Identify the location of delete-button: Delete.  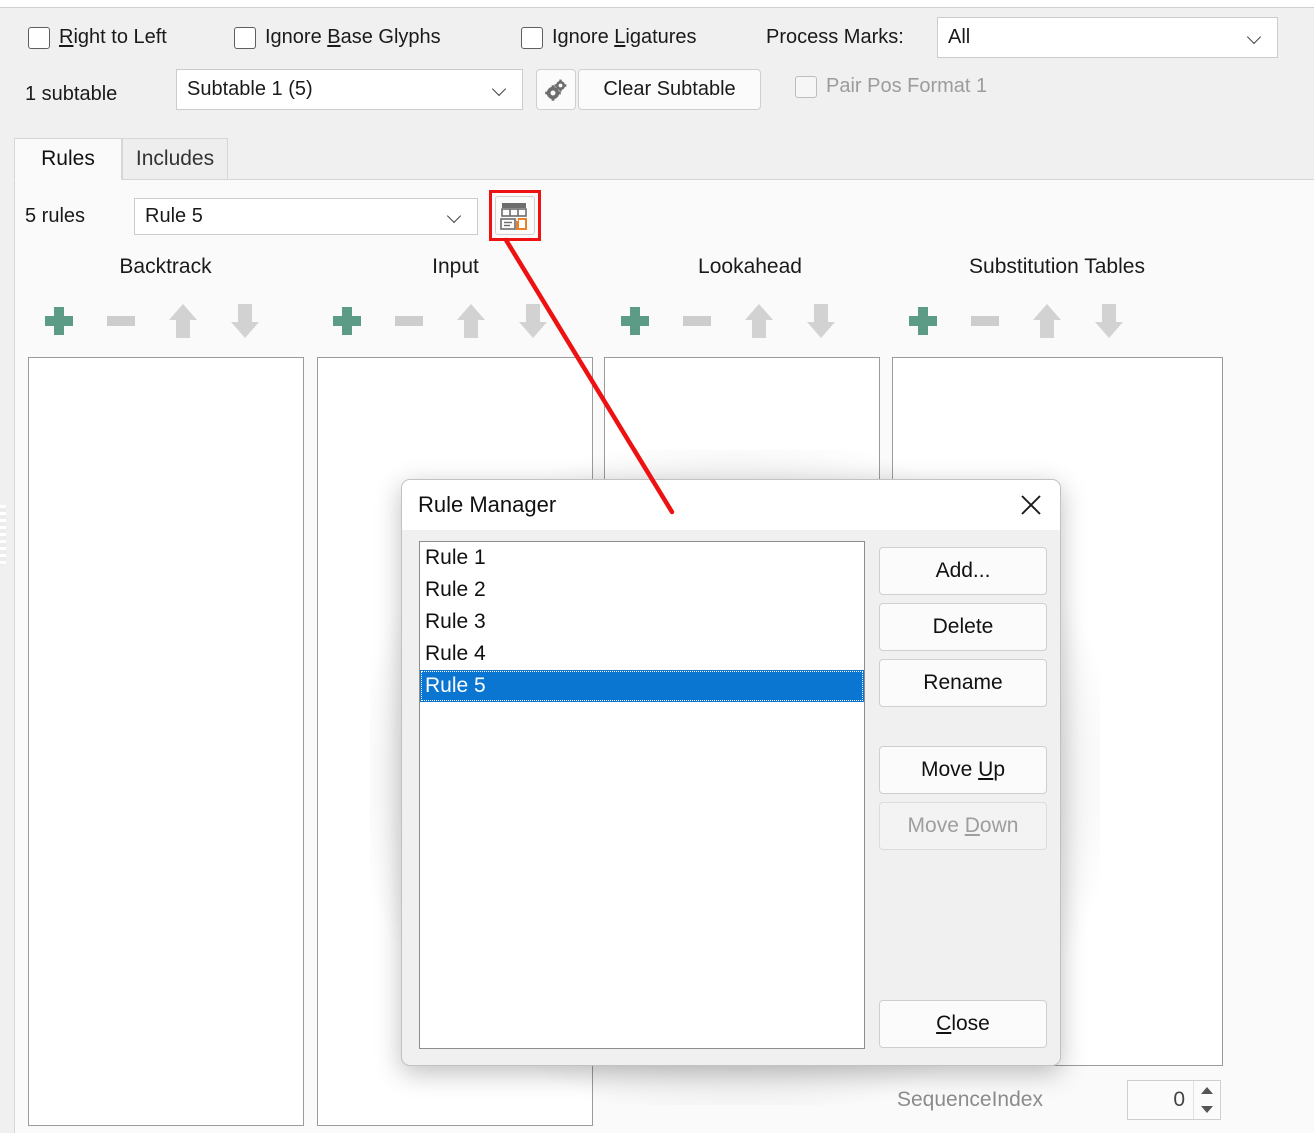
(963, 627).